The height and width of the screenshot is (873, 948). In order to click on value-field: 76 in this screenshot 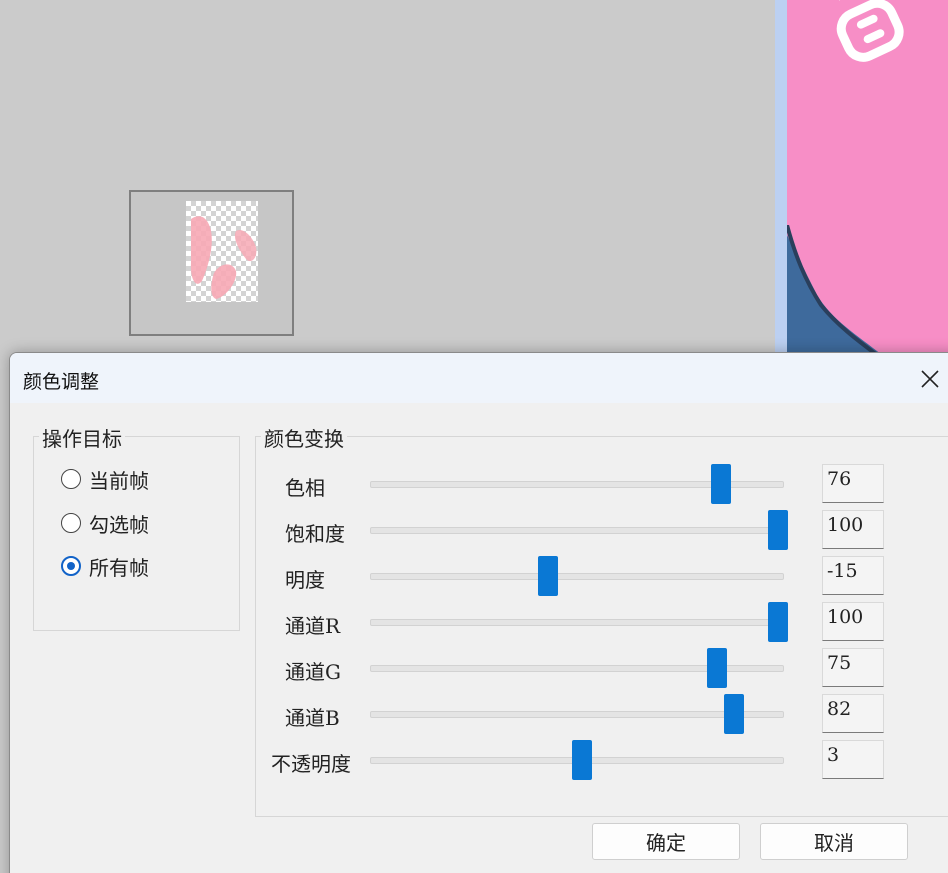, I will do `click(853, 483)`.